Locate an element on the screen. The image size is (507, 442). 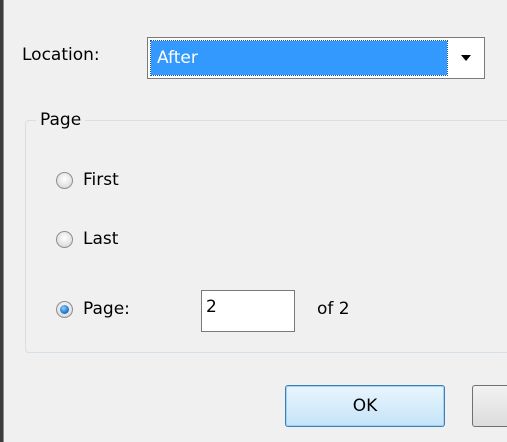
radio-button-first is located at coordinates (64, 180).